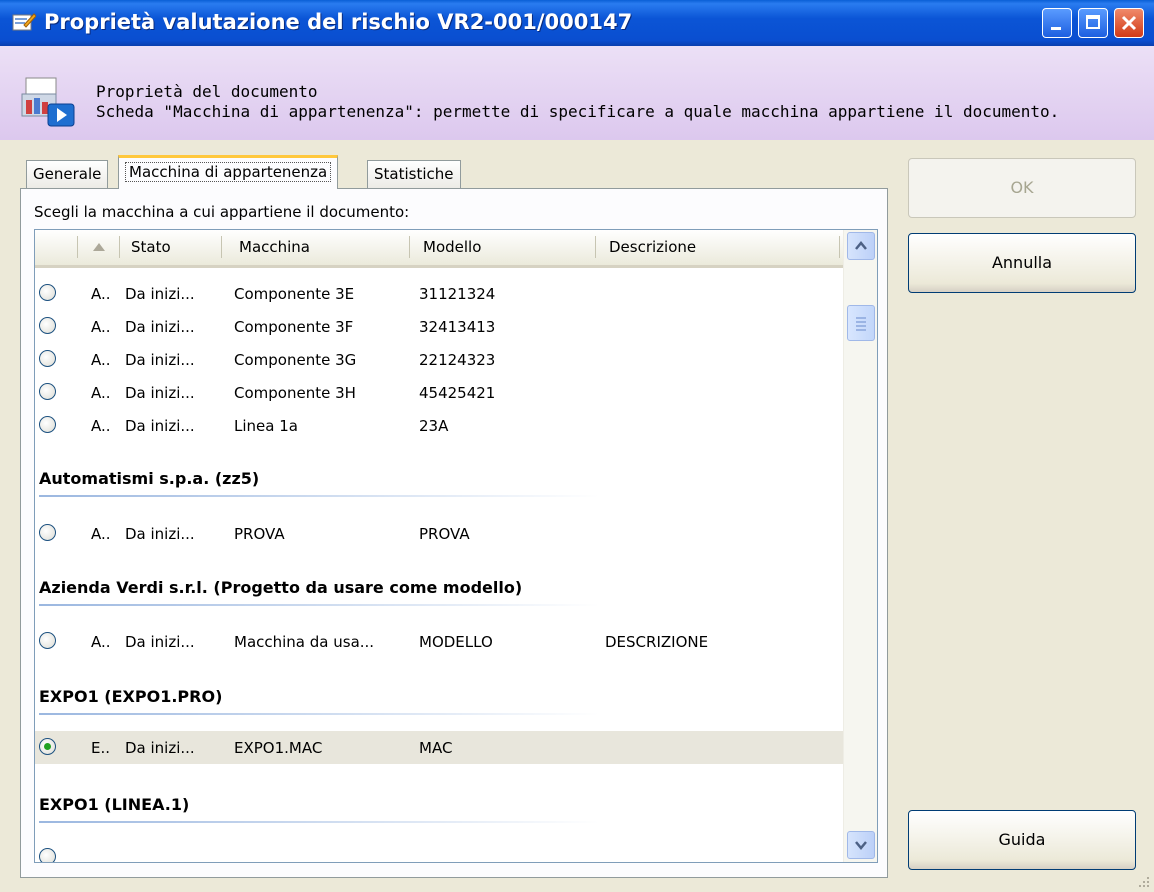 The height and width of the screenshot is (892, 1154). What do you see at coordinates (434, 426) in the screenshot?
I see `row-modello: 23A` at bounding box center [434, 426].